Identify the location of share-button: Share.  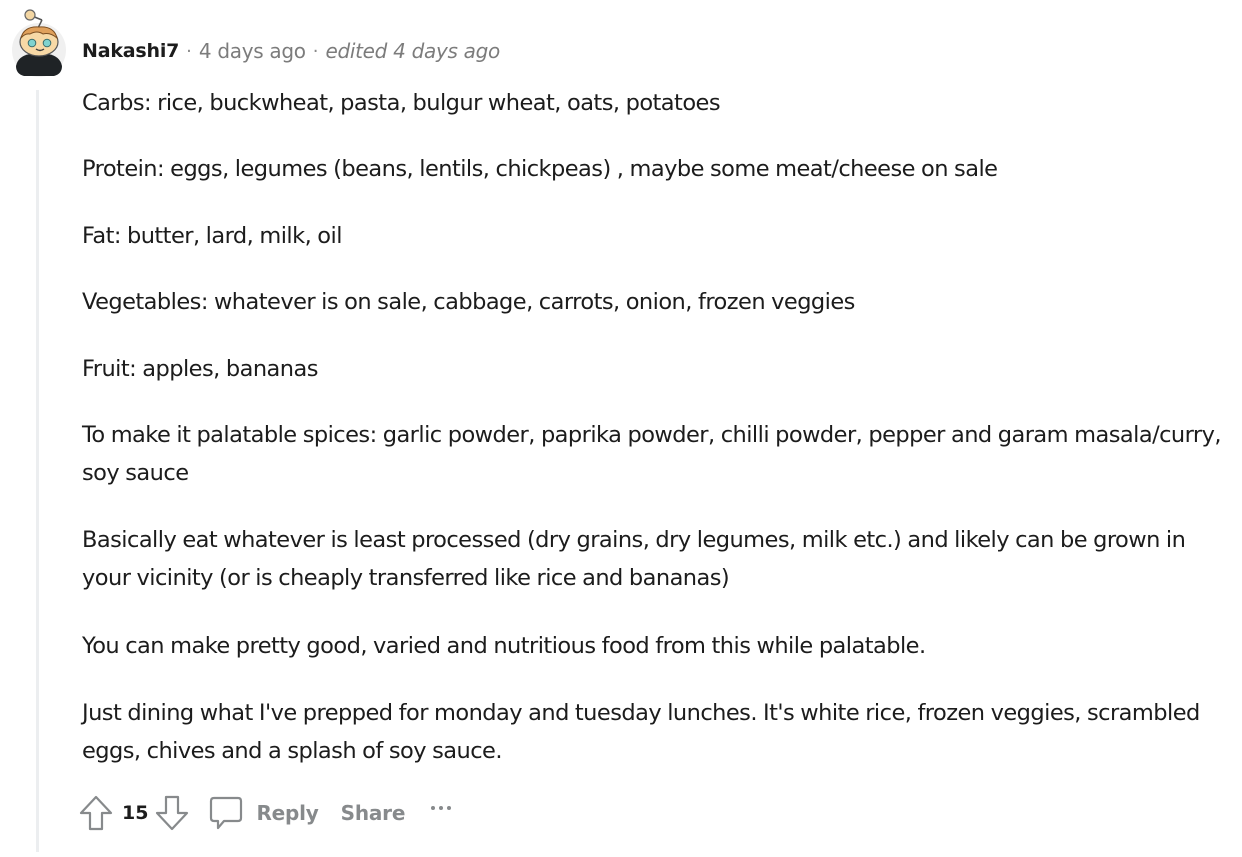
(373, 813).